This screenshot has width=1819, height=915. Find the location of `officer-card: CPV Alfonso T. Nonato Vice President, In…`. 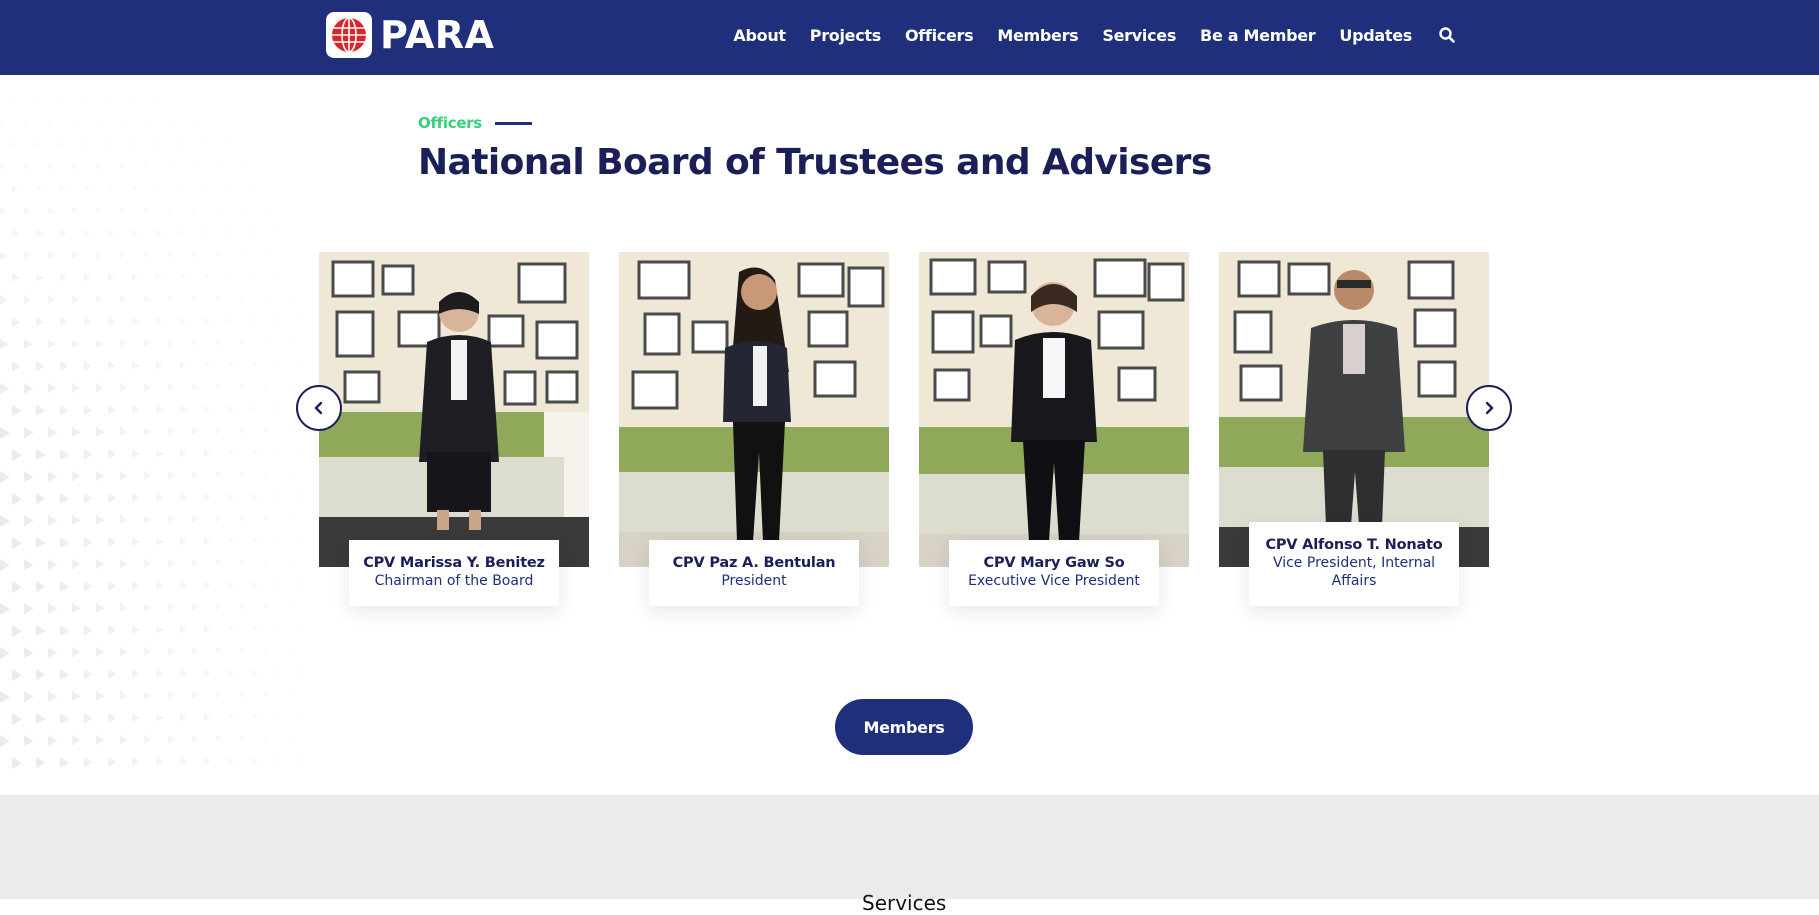

officer-card: CPV Alfonso T. Nonato Vice President, In… is located at coordinates (1354, 429).